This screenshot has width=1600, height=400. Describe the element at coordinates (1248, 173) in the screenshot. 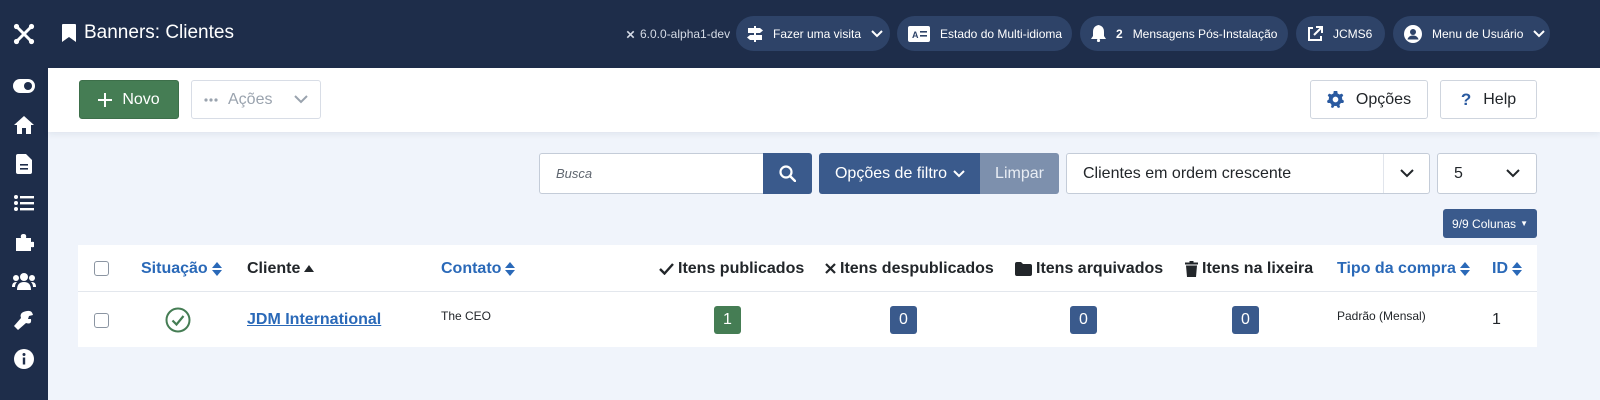

I see `sort-select: Clientes em ordem crescente` at that location.